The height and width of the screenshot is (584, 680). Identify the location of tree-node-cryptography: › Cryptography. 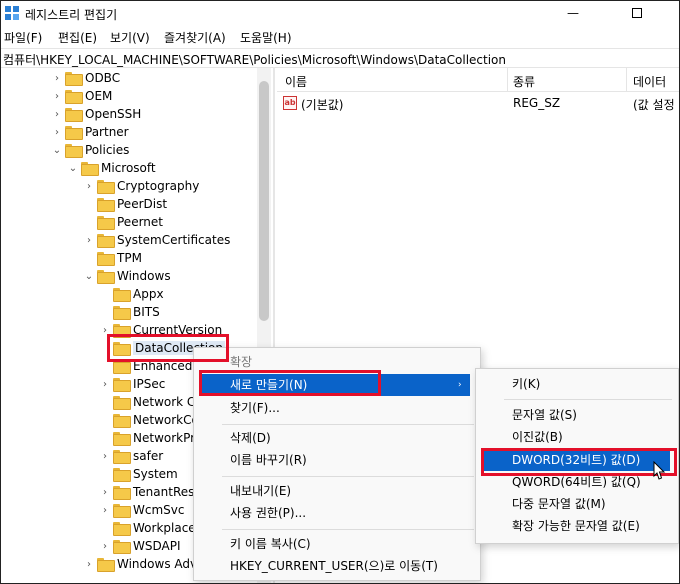
(141, 186).